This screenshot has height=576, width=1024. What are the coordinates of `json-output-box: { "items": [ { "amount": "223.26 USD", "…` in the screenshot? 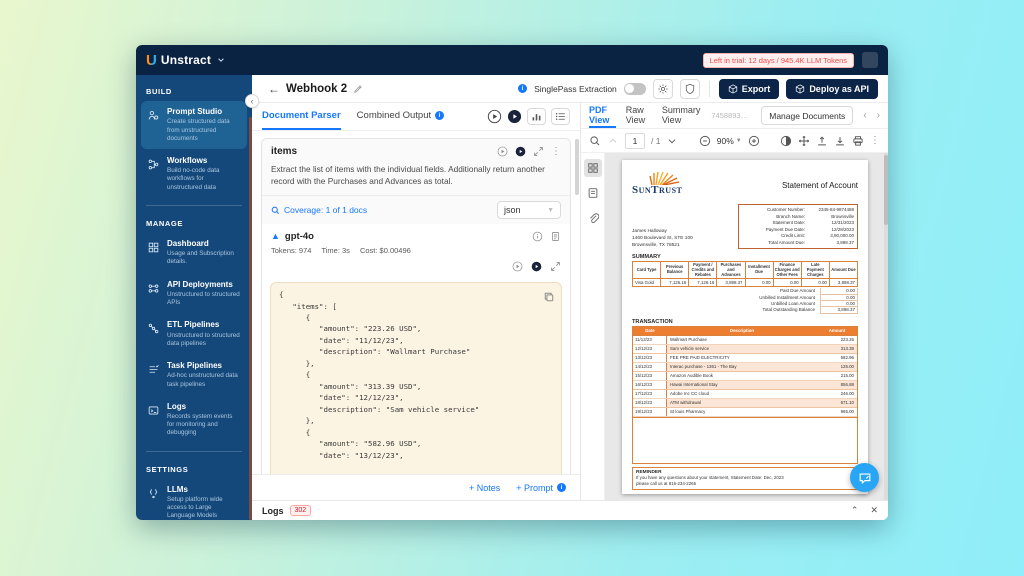 It's located at (416, 378).